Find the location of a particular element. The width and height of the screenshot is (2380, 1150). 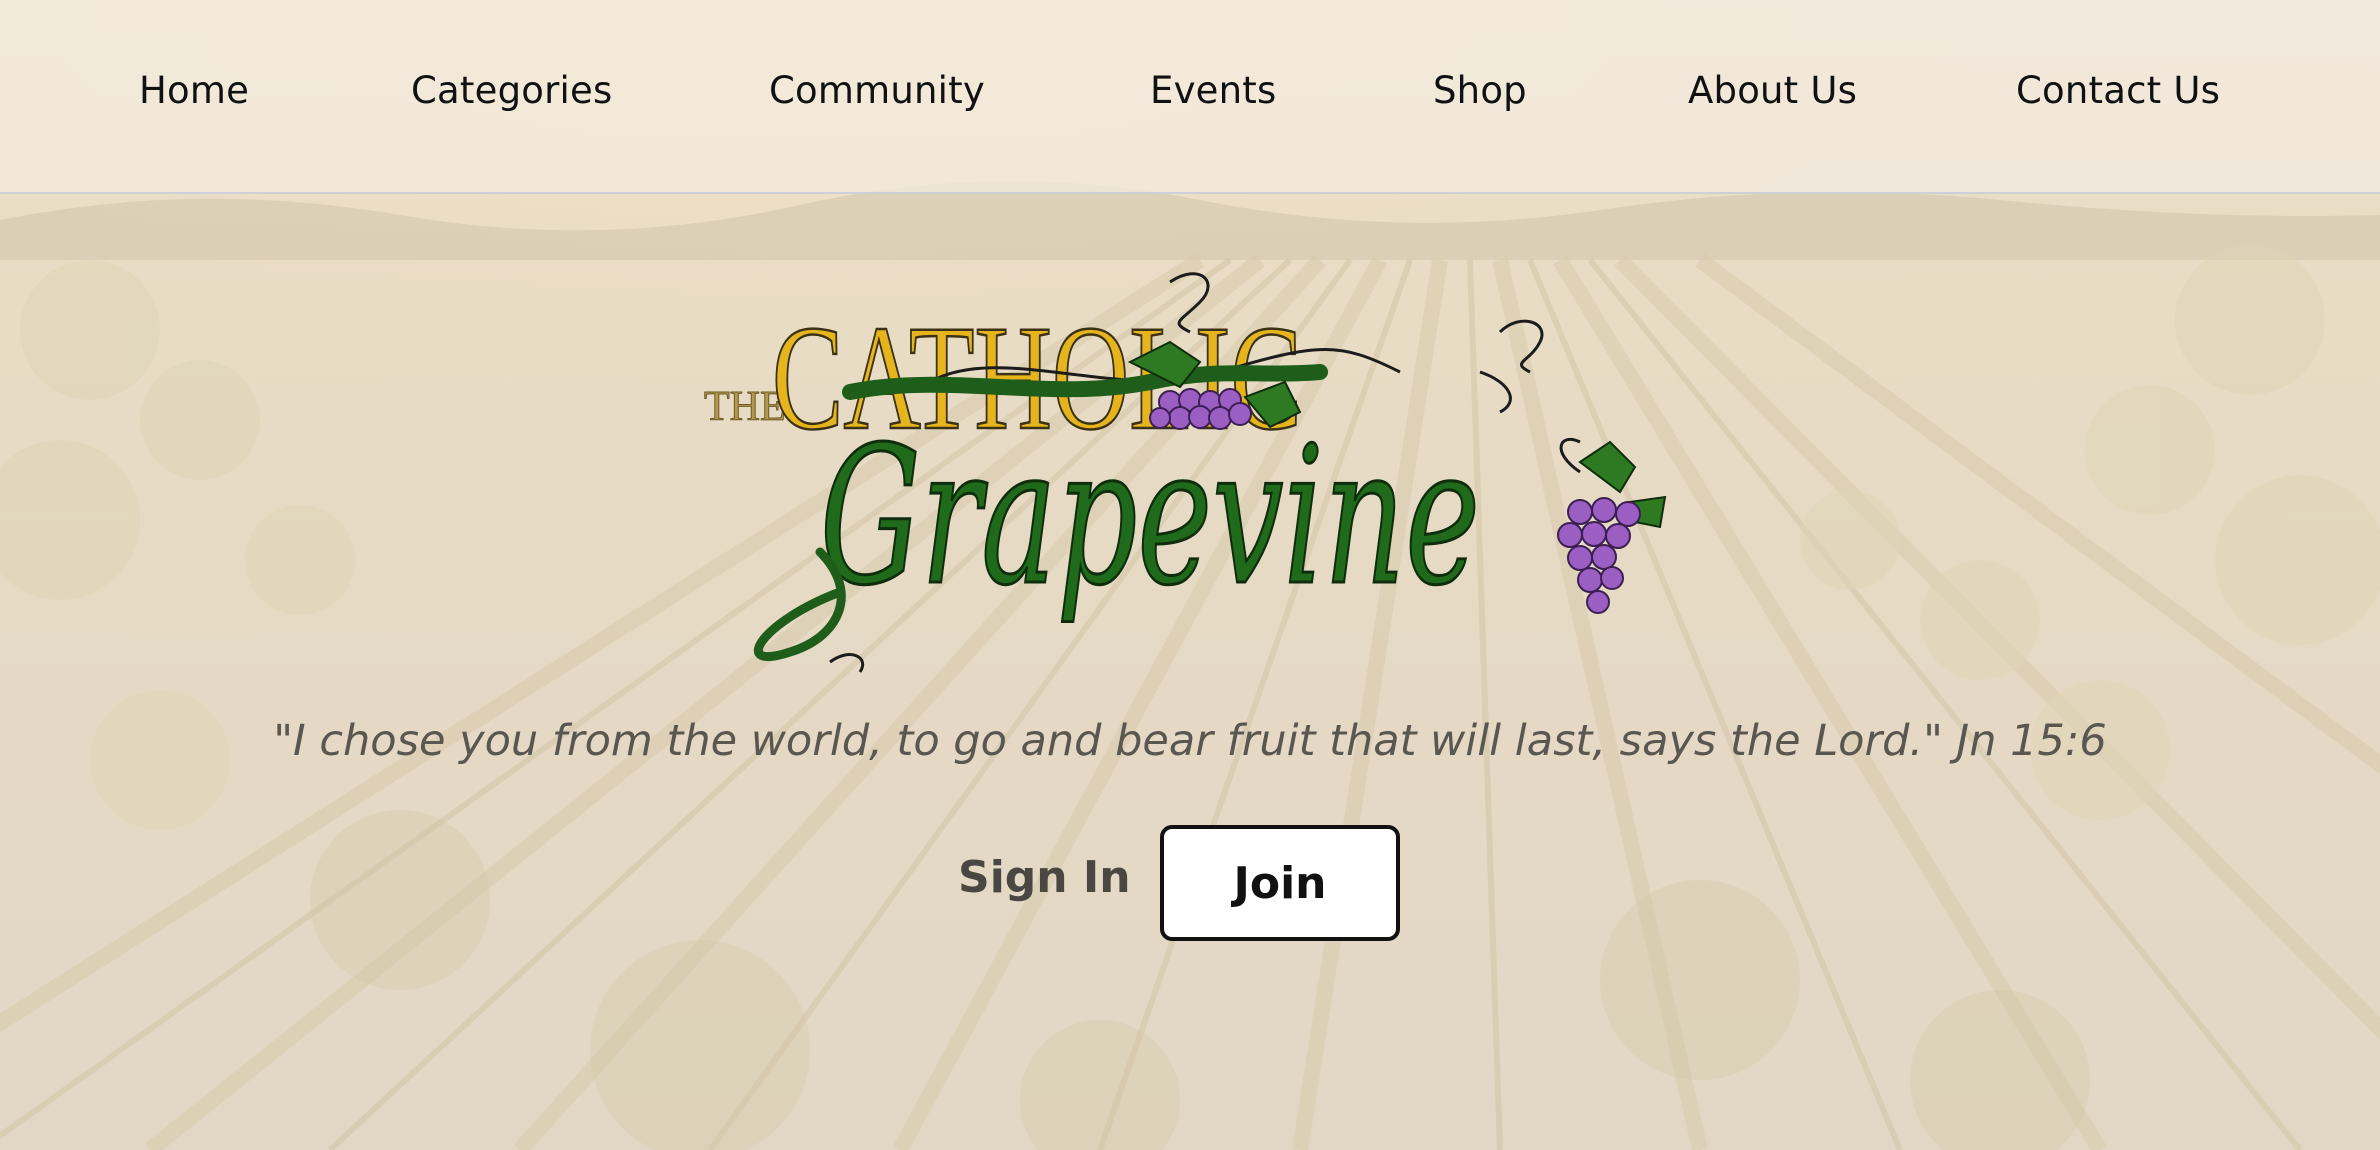

quote-citation: Jn 15:6 is located at coordinates (2024, 741).